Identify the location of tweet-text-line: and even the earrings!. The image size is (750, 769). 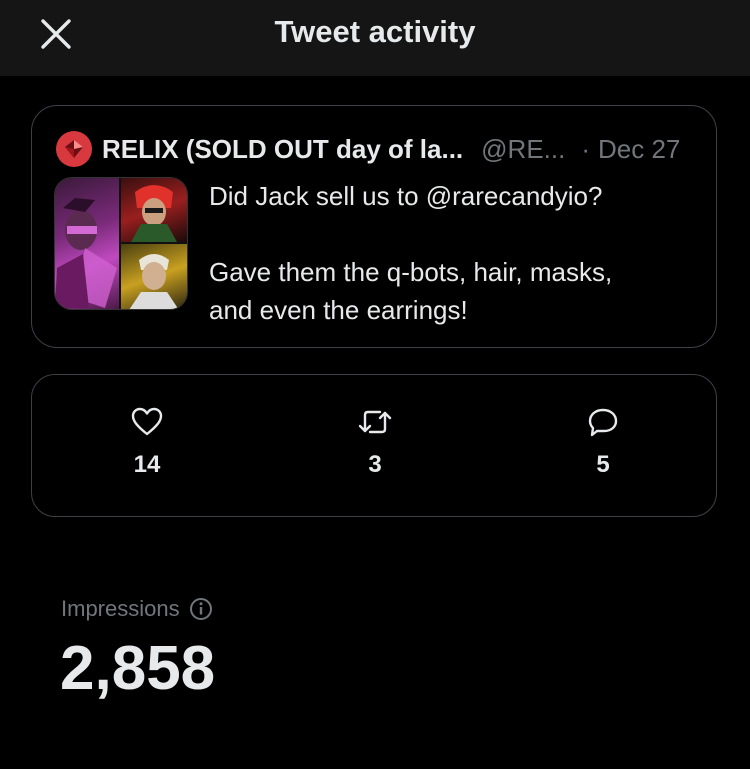
(338, 310).